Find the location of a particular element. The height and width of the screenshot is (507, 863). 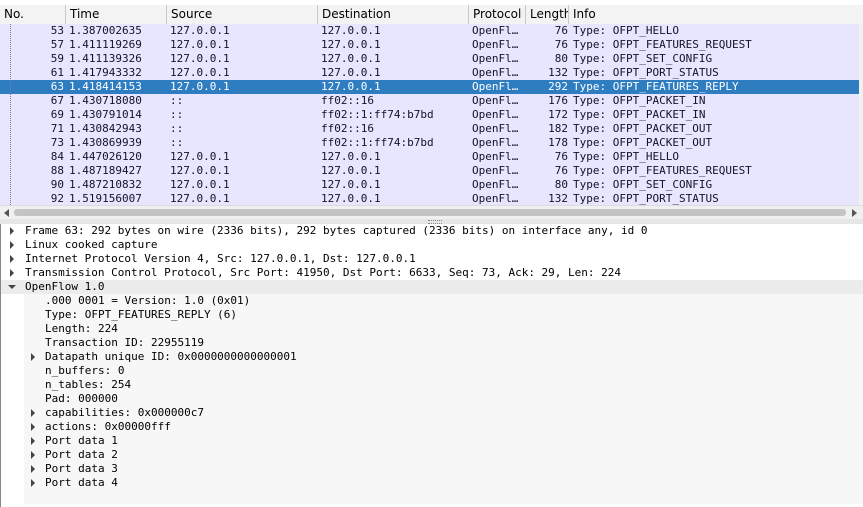

packet-cell-dst: ff02::16 is located at coordinates (347, 128).